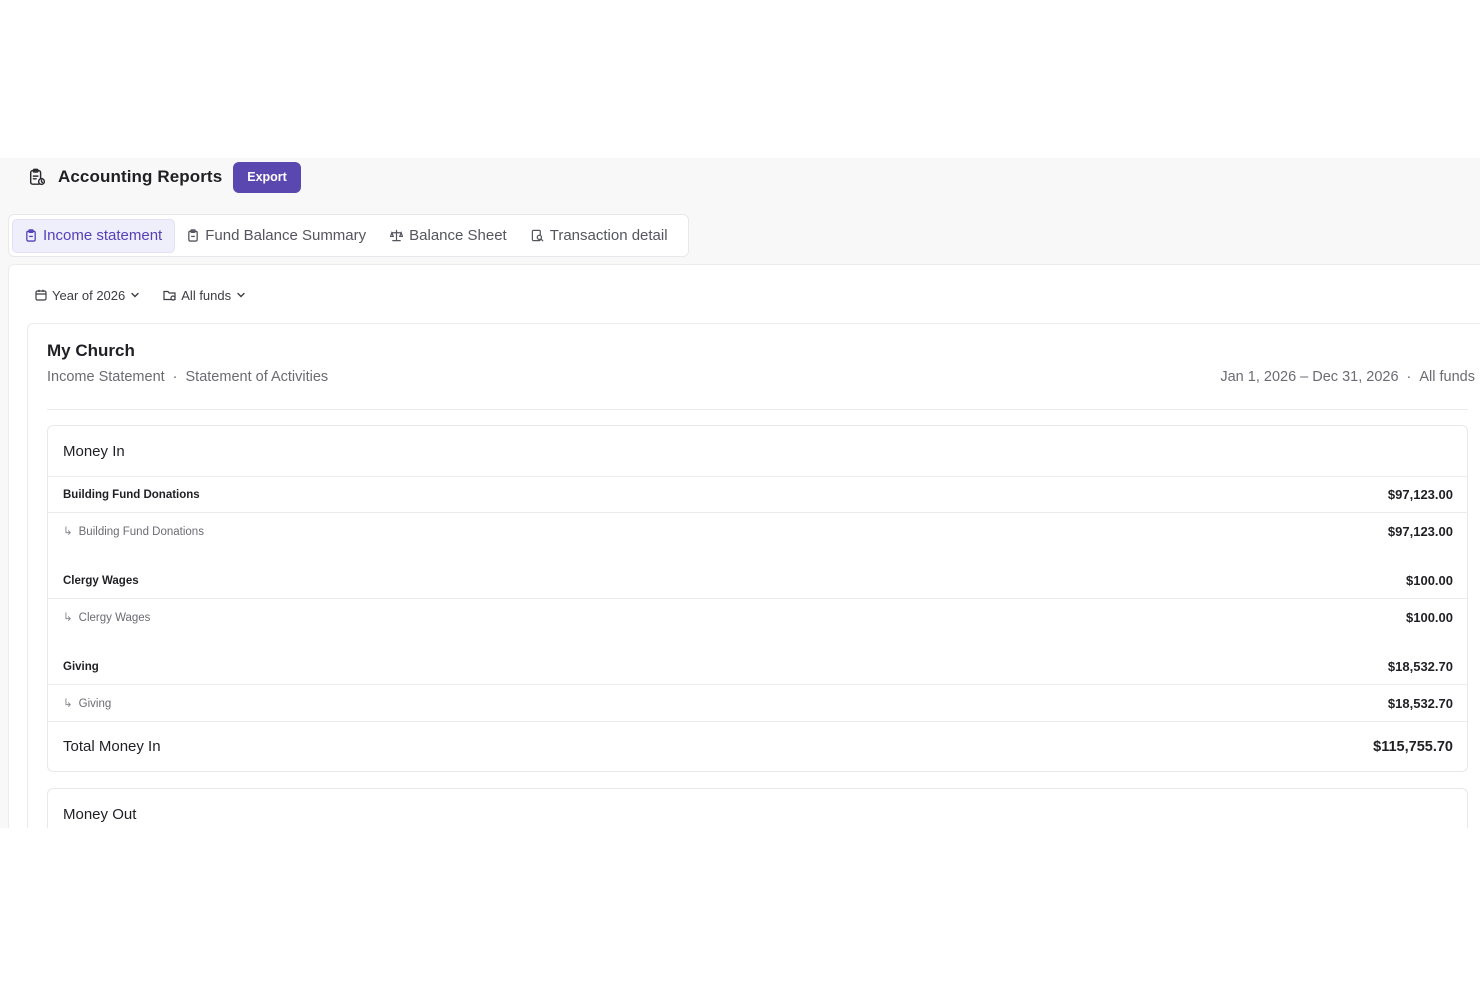 The image size is (1480, 987). I want to click on total-label: Total Money In, so click(112, 746).